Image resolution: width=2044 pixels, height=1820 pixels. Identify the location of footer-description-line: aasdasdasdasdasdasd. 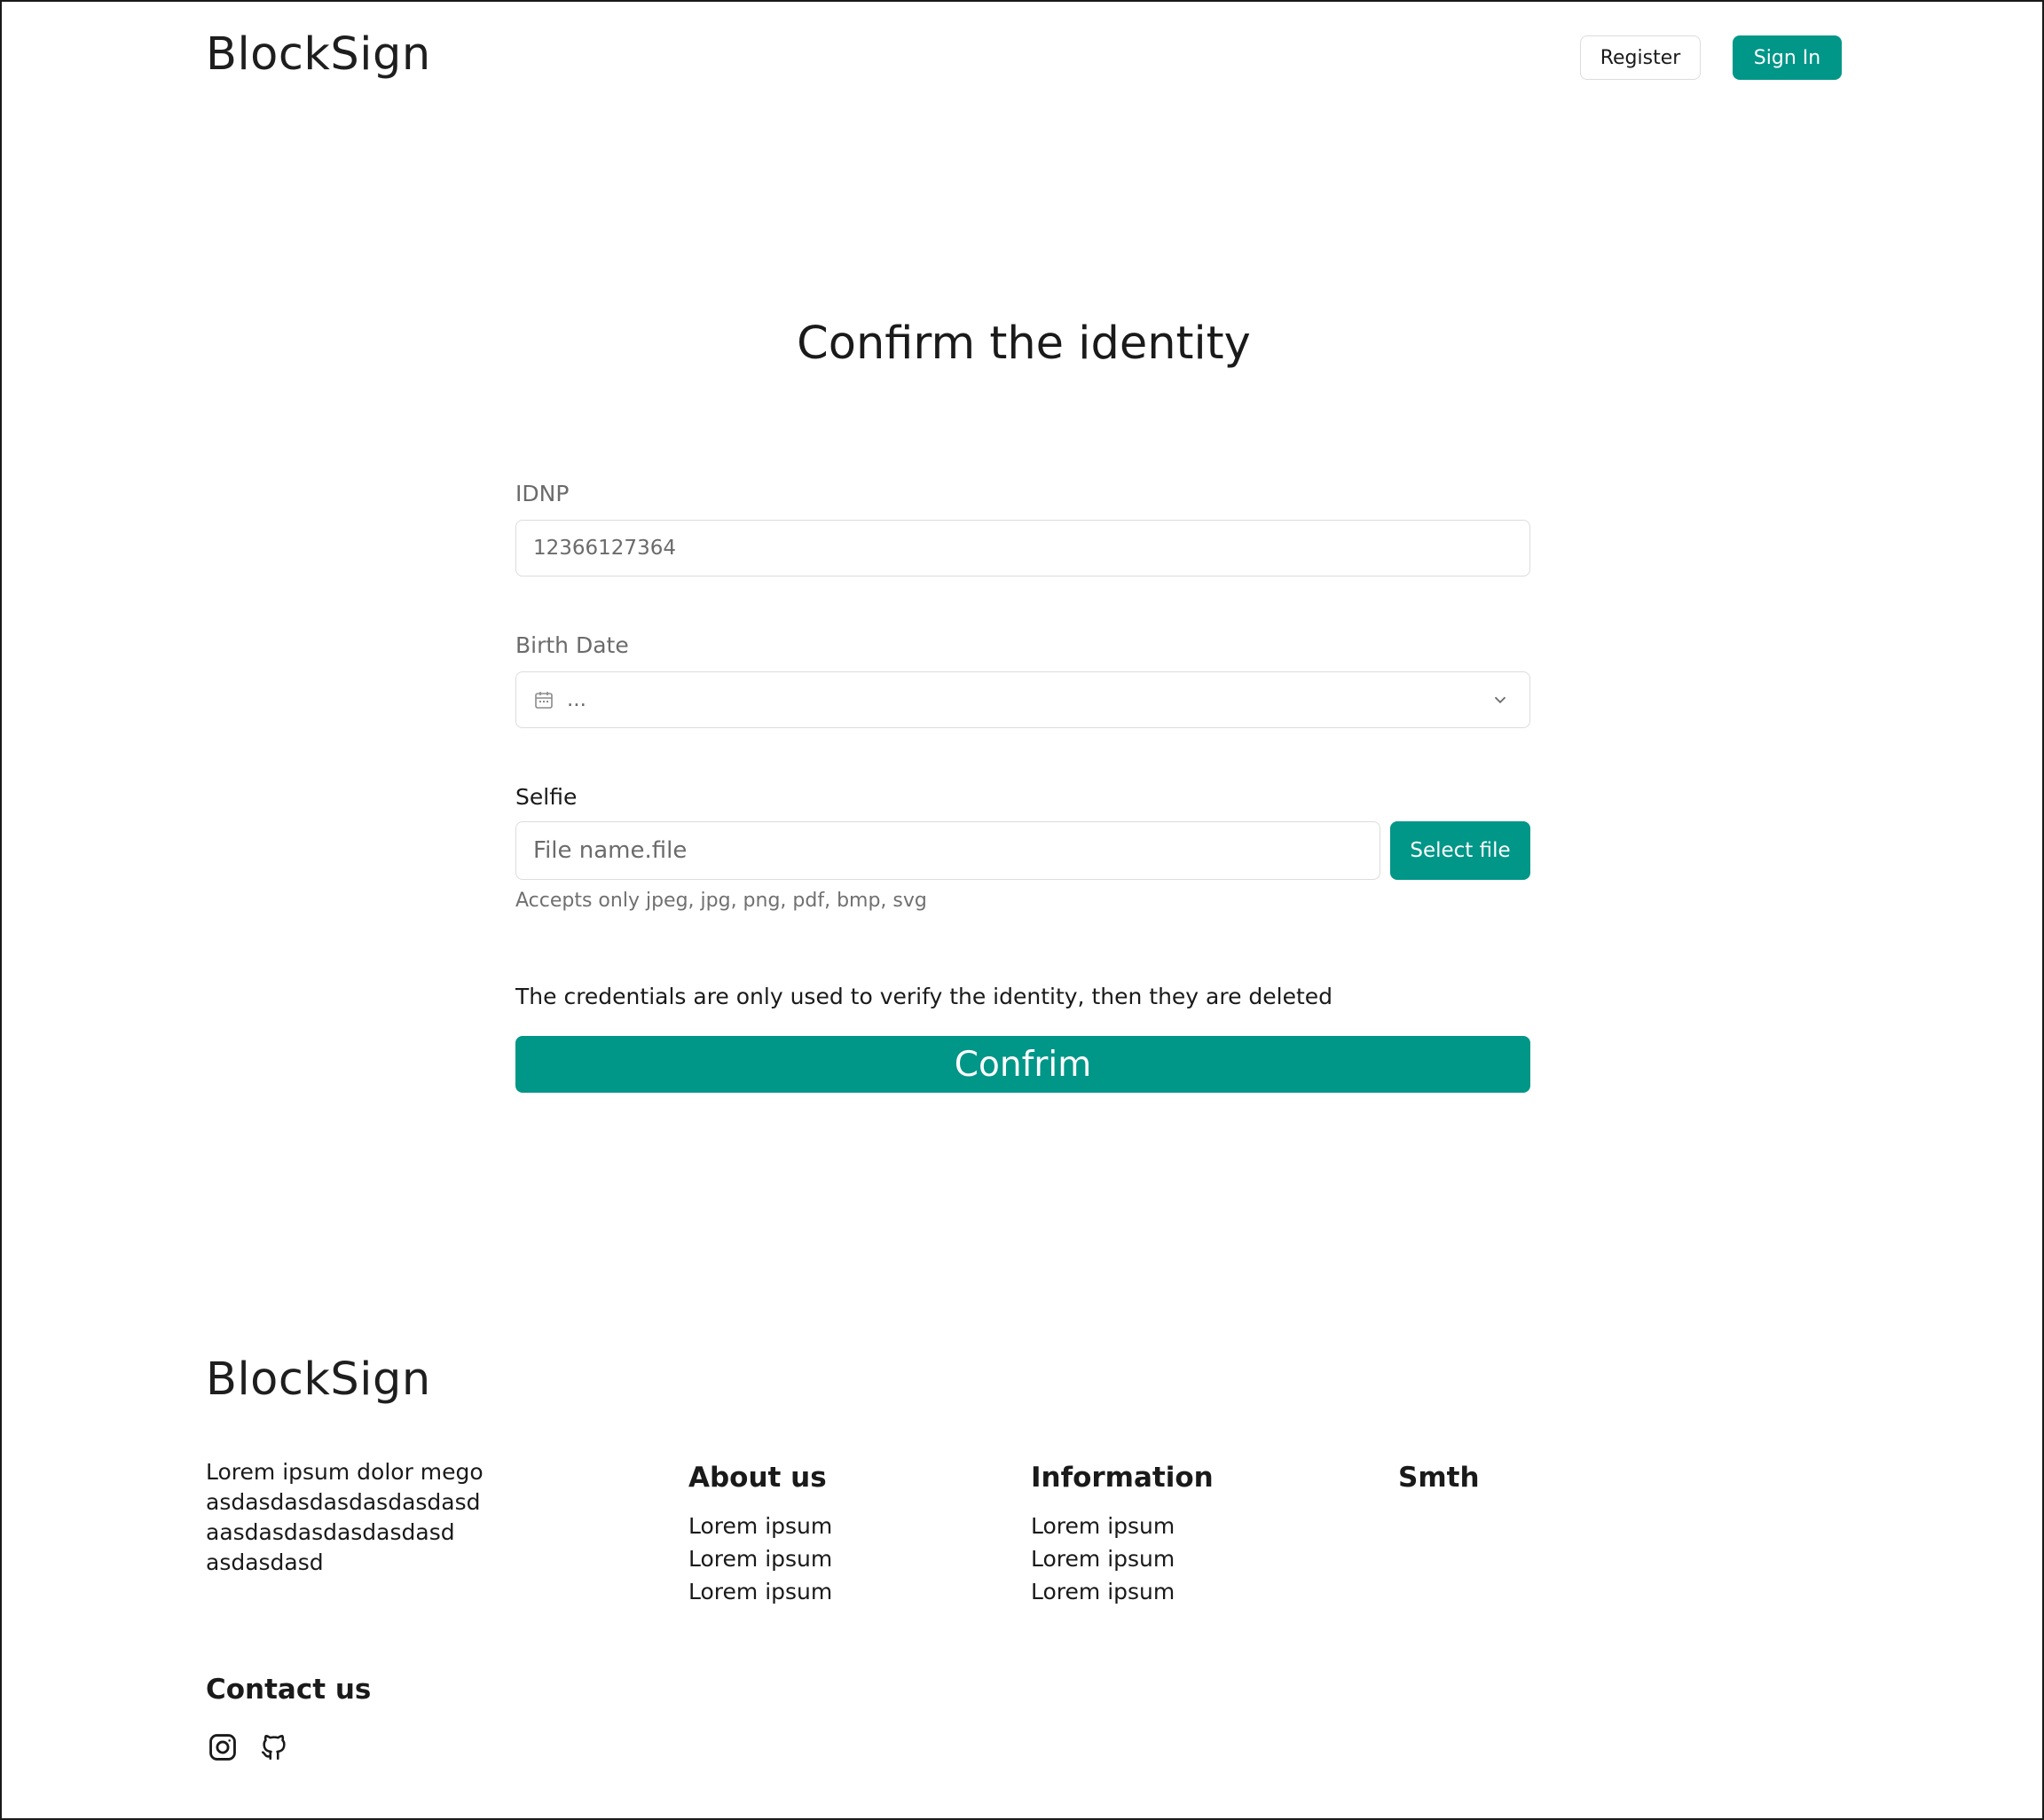
(330, 1532).